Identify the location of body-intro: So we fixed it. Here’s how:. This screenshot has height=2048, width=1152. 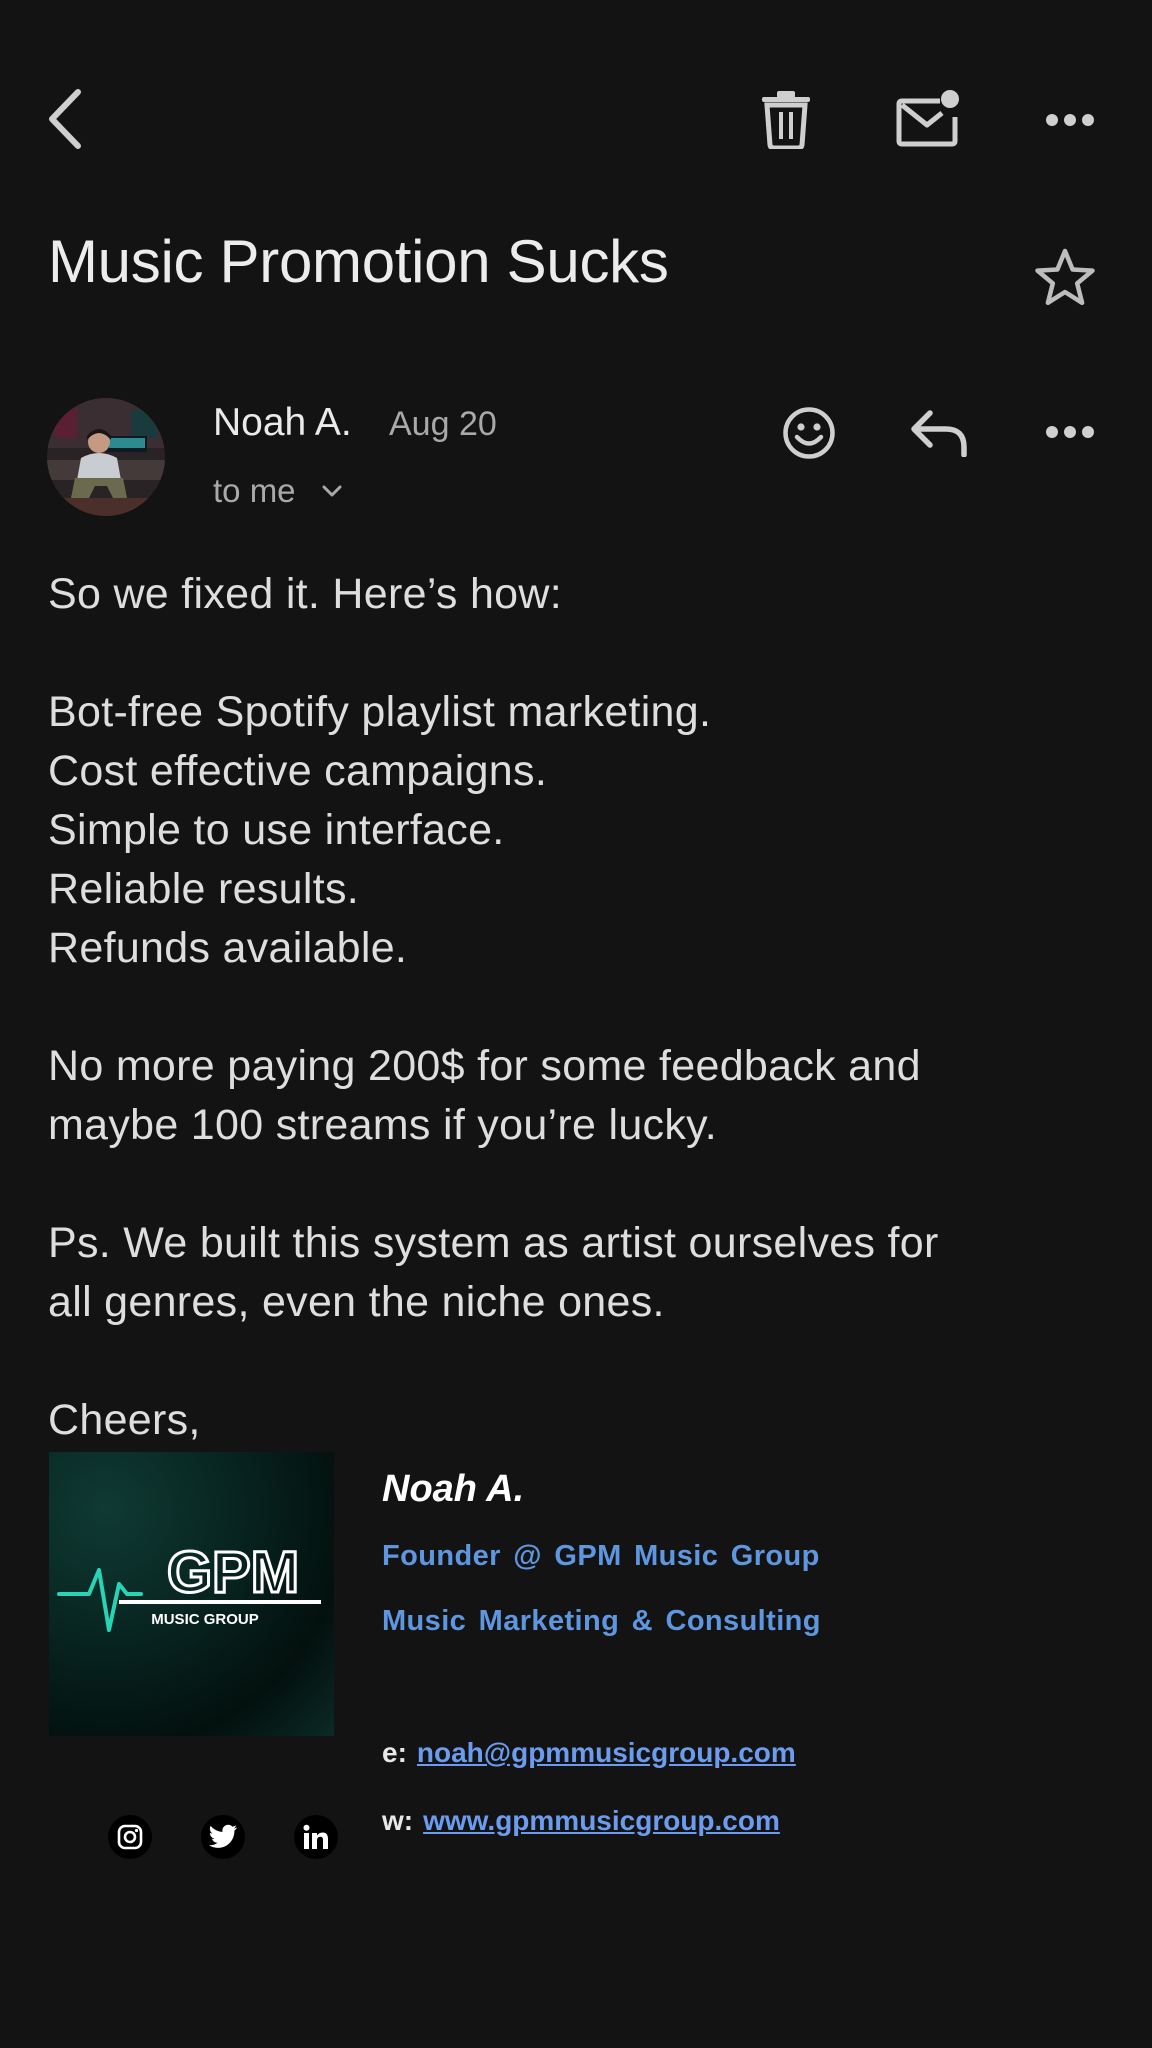
(305, 594).